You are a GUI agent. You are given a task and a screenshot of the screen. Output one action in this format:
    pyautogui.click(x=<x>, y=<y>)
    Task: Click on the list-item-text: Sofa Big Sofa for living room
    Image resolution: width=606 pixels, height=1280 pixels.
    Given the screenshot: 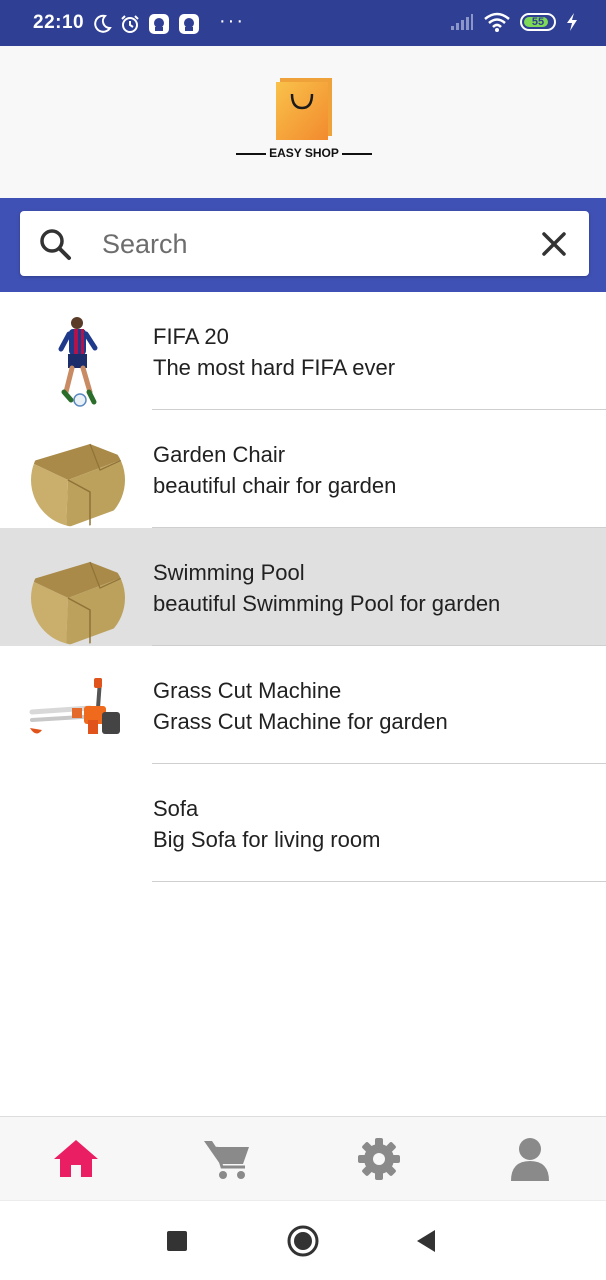 What is the action you would take?
    pyautogui.click(x=266, y=825)
    